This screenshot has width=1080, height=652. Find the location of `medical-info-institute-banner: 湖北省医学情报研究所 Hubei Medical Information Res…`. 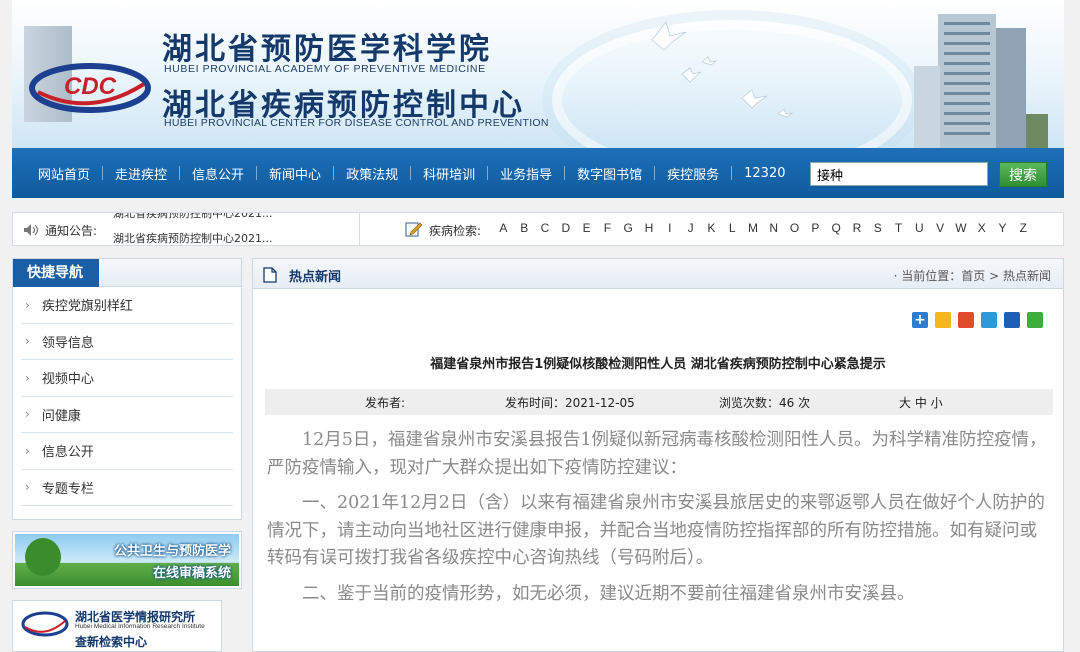

medical-info-institute-banner: 湖北省医学情报研究所 Hubei Medical Information Res… is located at coordinates (117, 626).